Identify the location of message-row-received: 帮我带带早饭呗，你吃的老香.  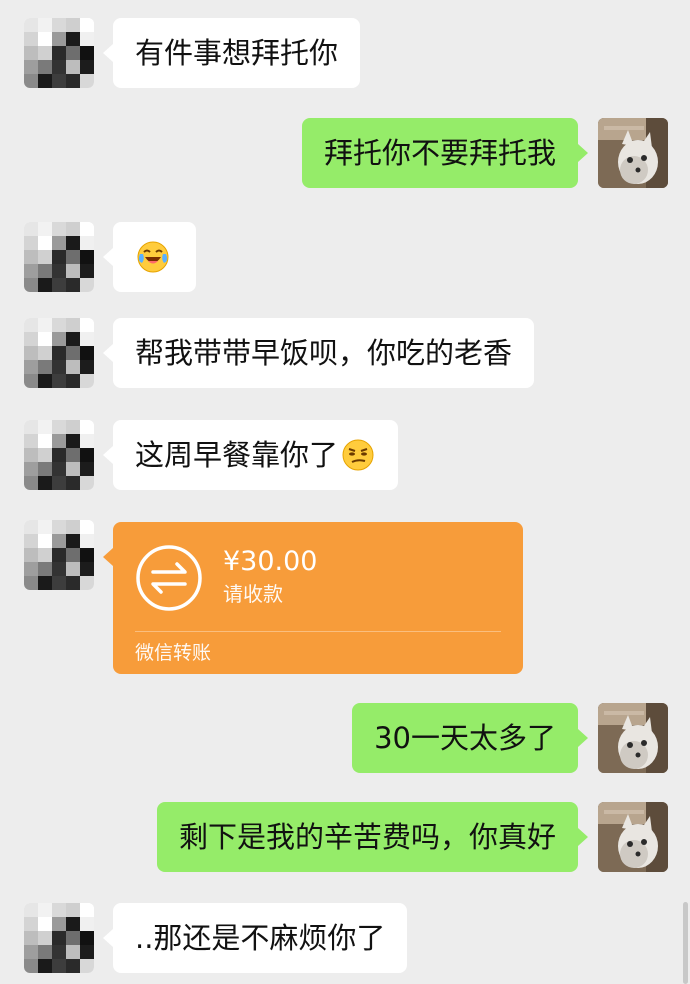
(345, 353).